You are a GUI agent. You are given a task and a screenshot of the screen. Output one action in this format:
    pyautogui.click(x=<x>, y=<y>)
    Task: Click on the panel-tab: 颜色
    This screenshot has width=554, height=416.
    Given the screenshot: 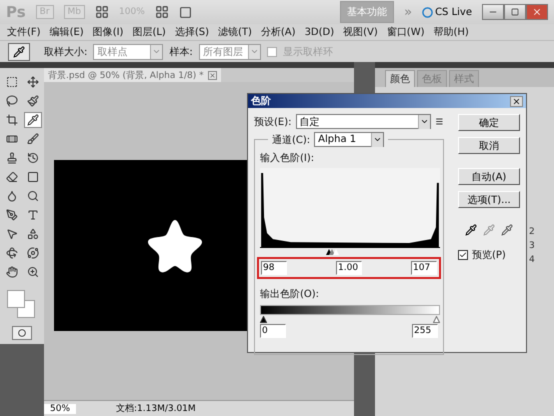 What is the action you would take?
    pyautogui.click(x=400, y=78)
    